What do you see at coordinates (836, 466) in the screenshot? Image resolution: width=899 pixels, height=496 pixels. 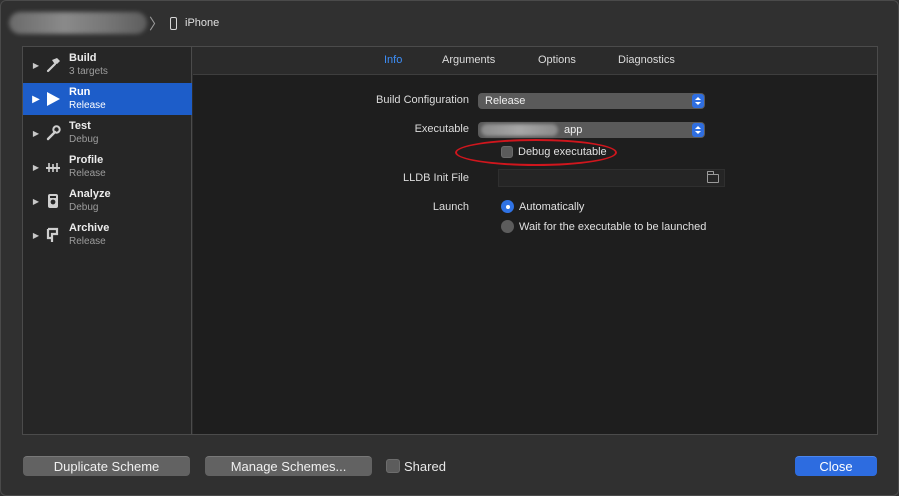 I see `close-button: Close` at bounding box center [836, 466].